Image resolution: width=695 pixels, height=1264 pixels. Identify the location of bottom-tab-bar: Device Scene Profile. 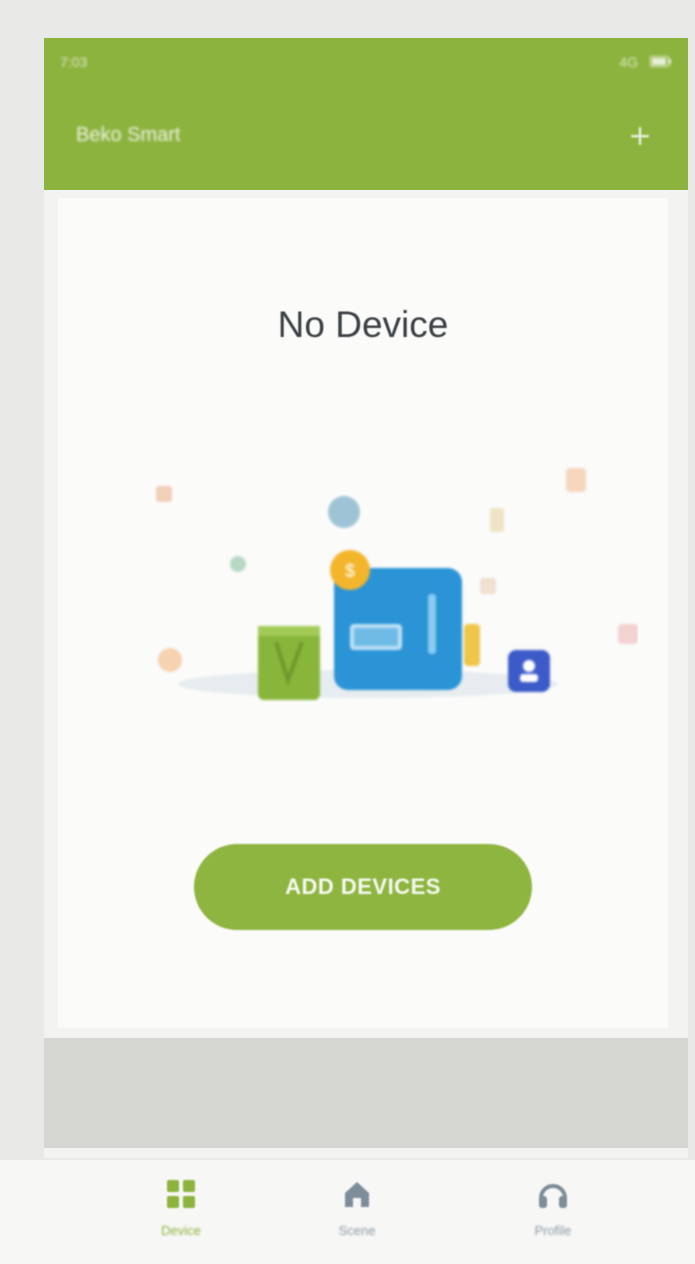
(347, 1212).